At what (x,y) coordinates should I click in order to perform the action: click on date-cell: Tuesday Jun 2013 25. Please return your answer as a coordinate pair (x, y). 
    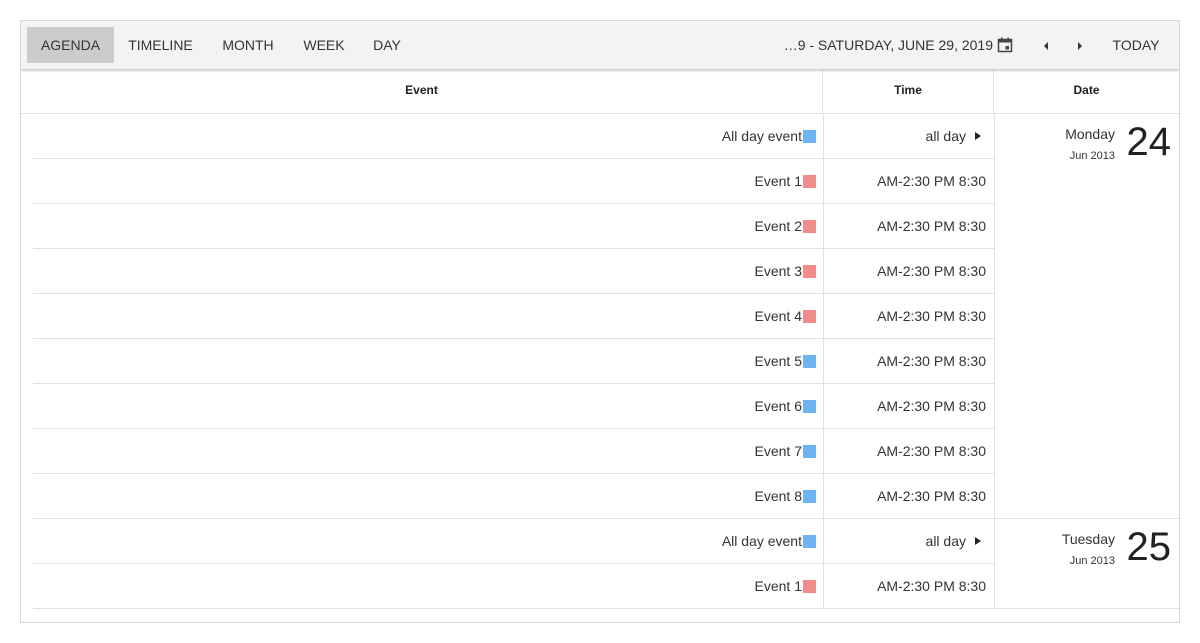
    Looking at the image, I should click on (1086, 564).